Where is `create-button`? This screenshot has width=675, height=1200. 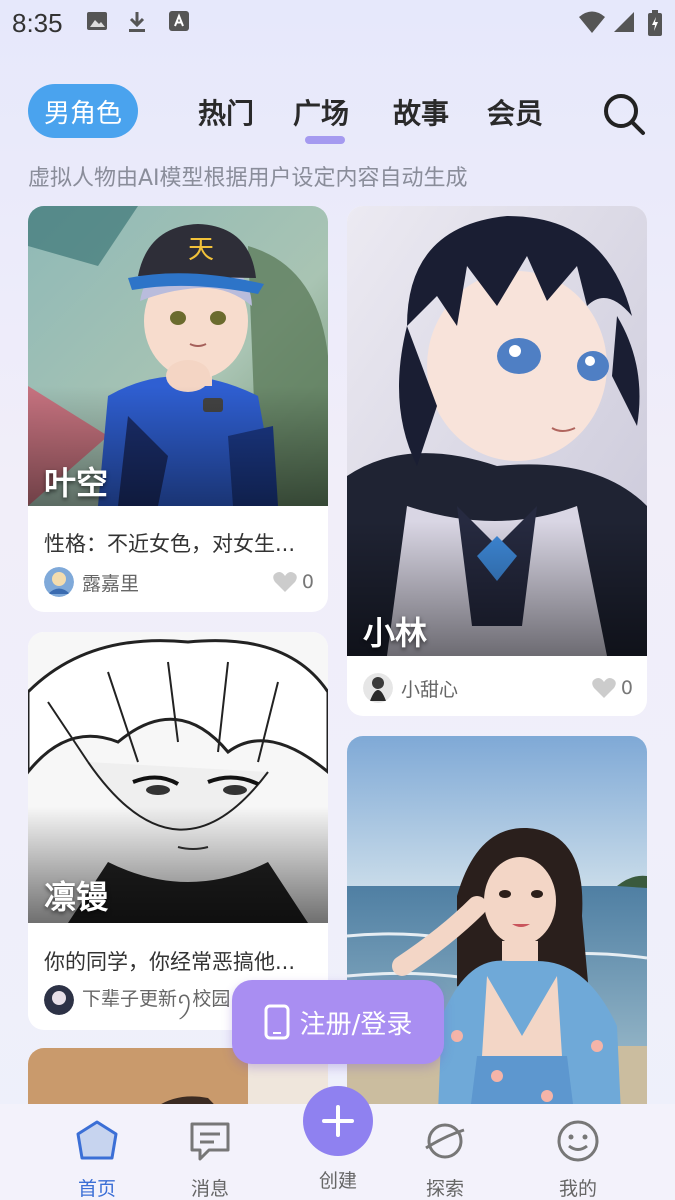 create-button is located at coordinates (338, 1121).